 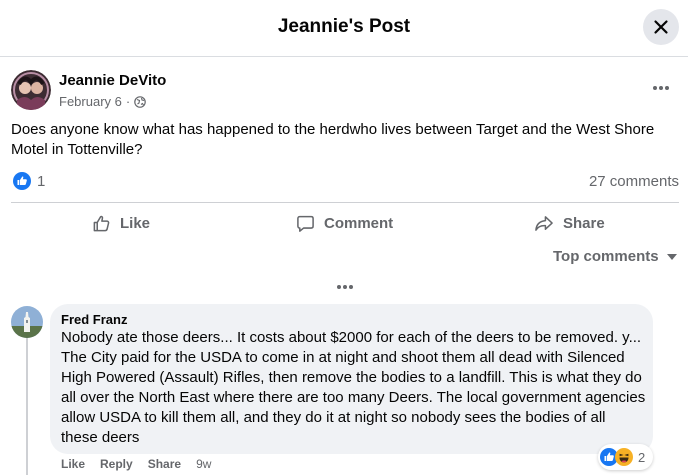 I want to click on comment-reply-link: Reply, so click(x=116, y=464).